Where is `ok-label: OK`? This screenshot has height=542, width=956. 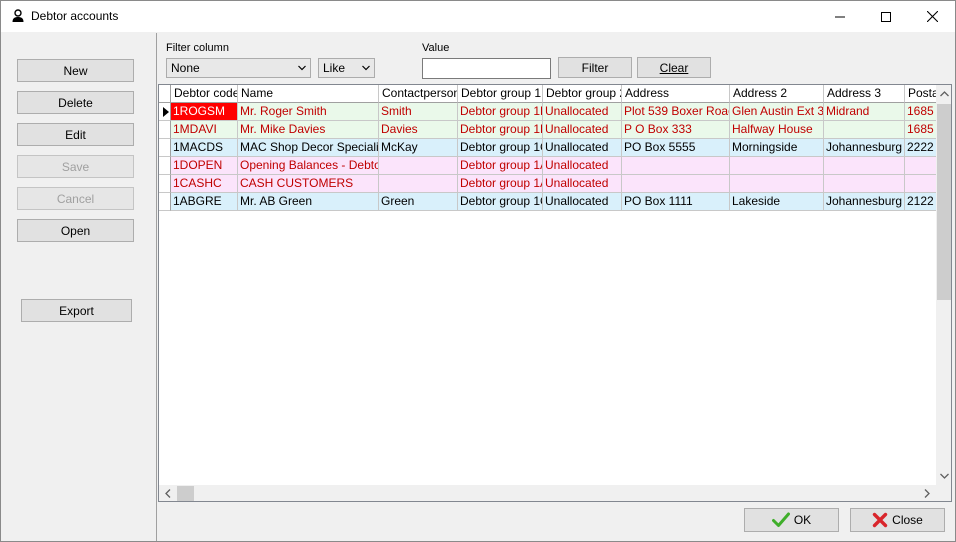
ok-label: OK is located at coordinates (802, 520).